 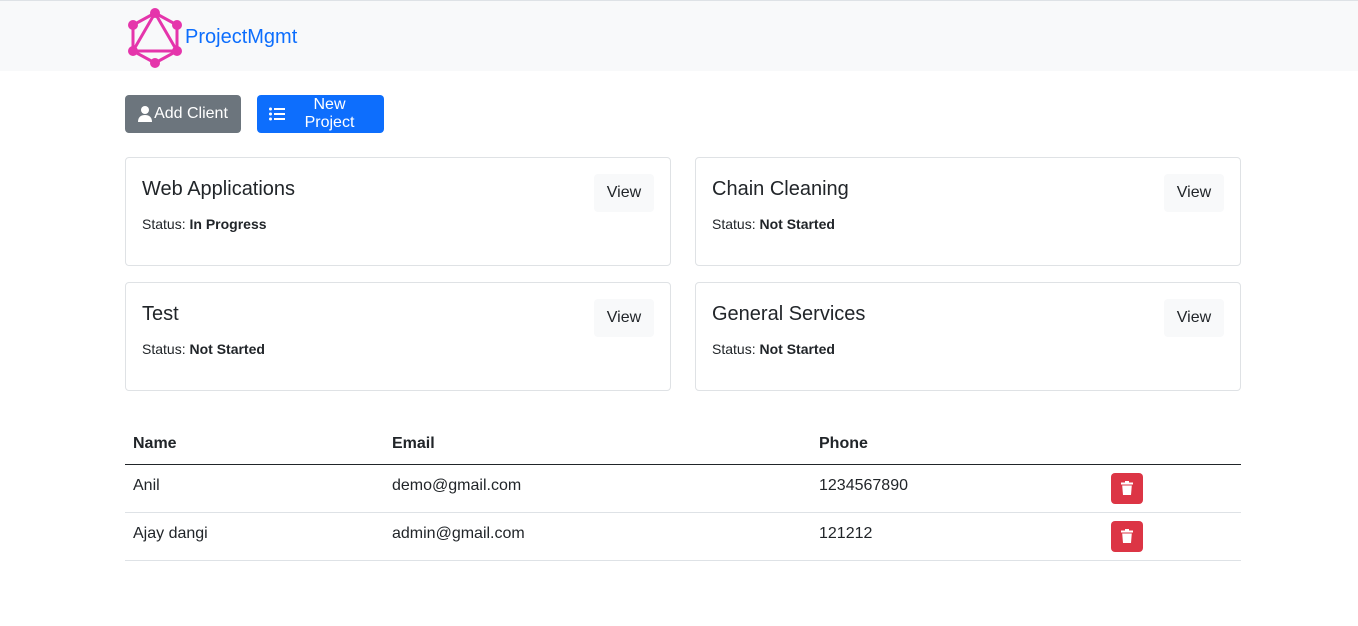 What do you see at coordinates (155, 37) in the screenshot?
I see `graphql-logo-icon` at bounding box center [155, 37].